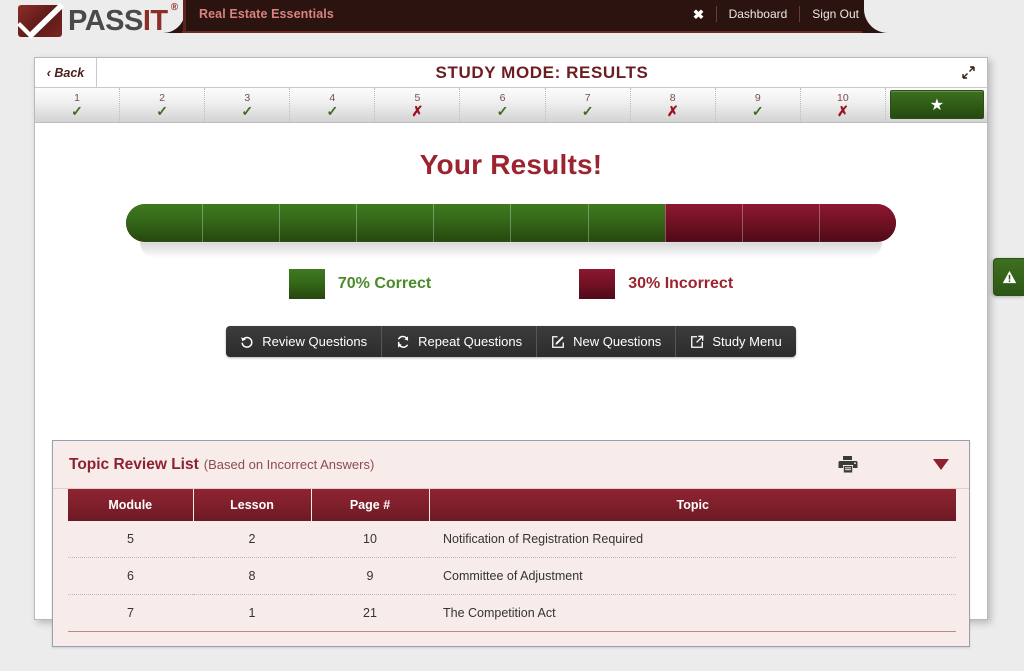 This screenshot has height=671, width=1024. I want to click on caret-down-icon, so click(941, 464).